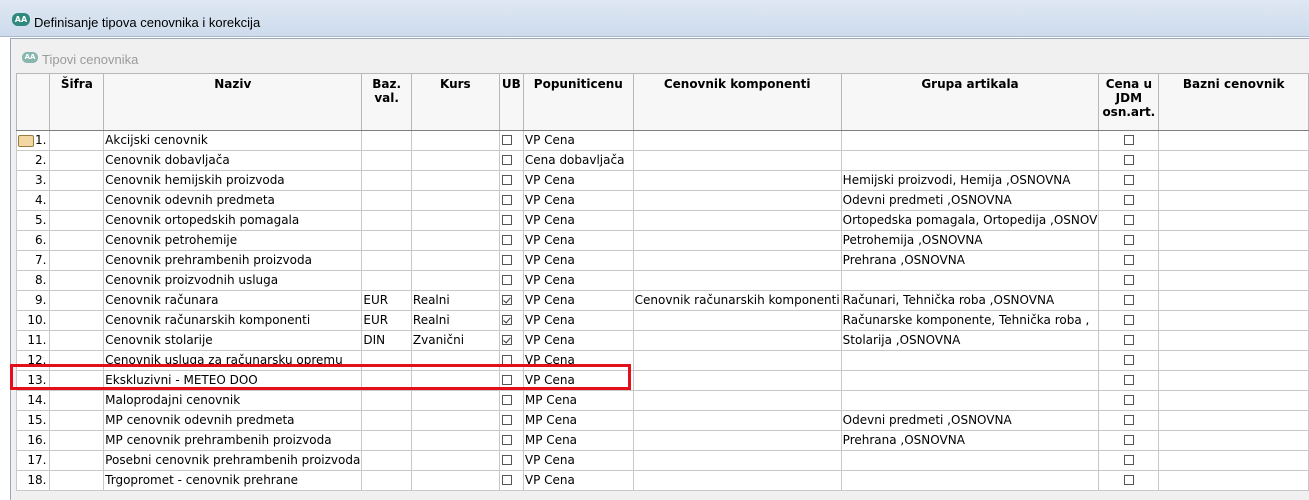 This screenshot has height=500, width=1309. What do you see at coordinates (970, 220) in the screenshot?
I see `cell-grupa: Ortopedska pomagala, Ortopedija ,OSNOV` at bounding box center [970, 220].